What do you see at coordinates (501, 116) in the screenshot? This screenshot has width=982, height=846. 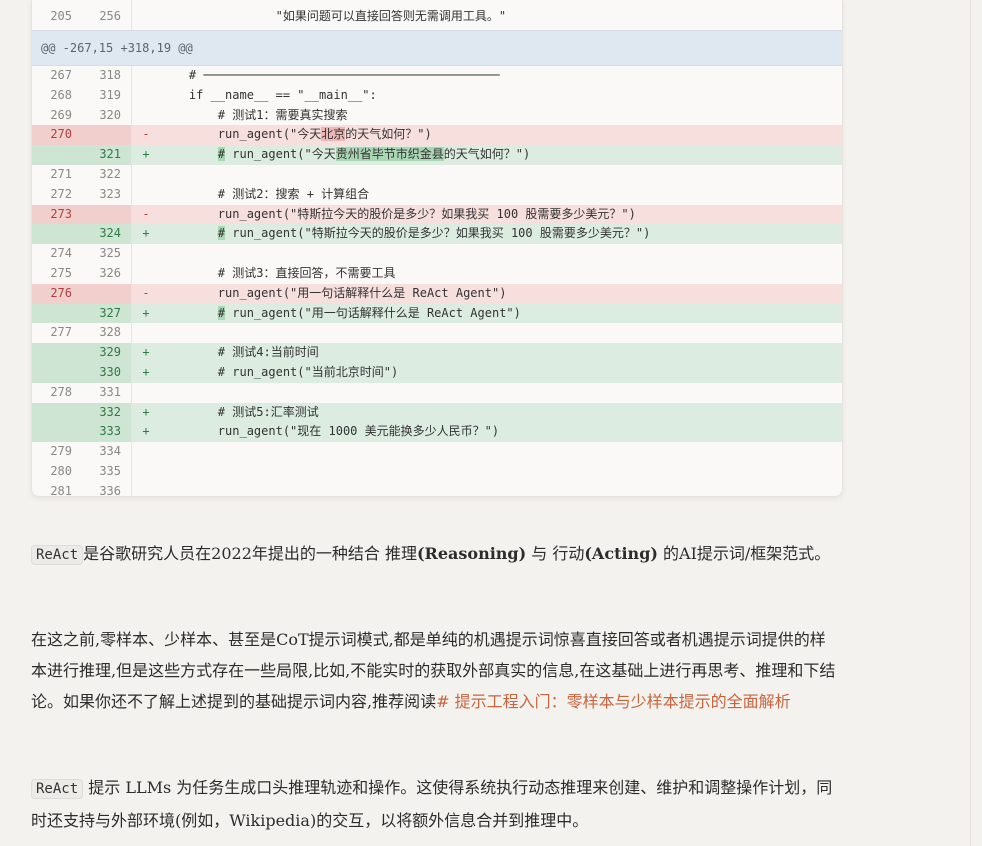 I see `code-line: # 测试1：需要真实搜索` at bounding box center [501, 116].